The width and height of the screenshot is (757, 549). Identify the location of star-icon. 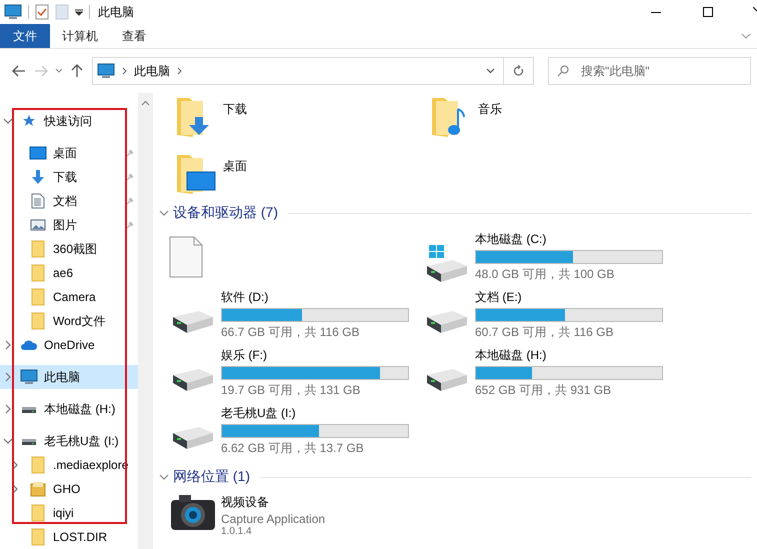
(29, 121).